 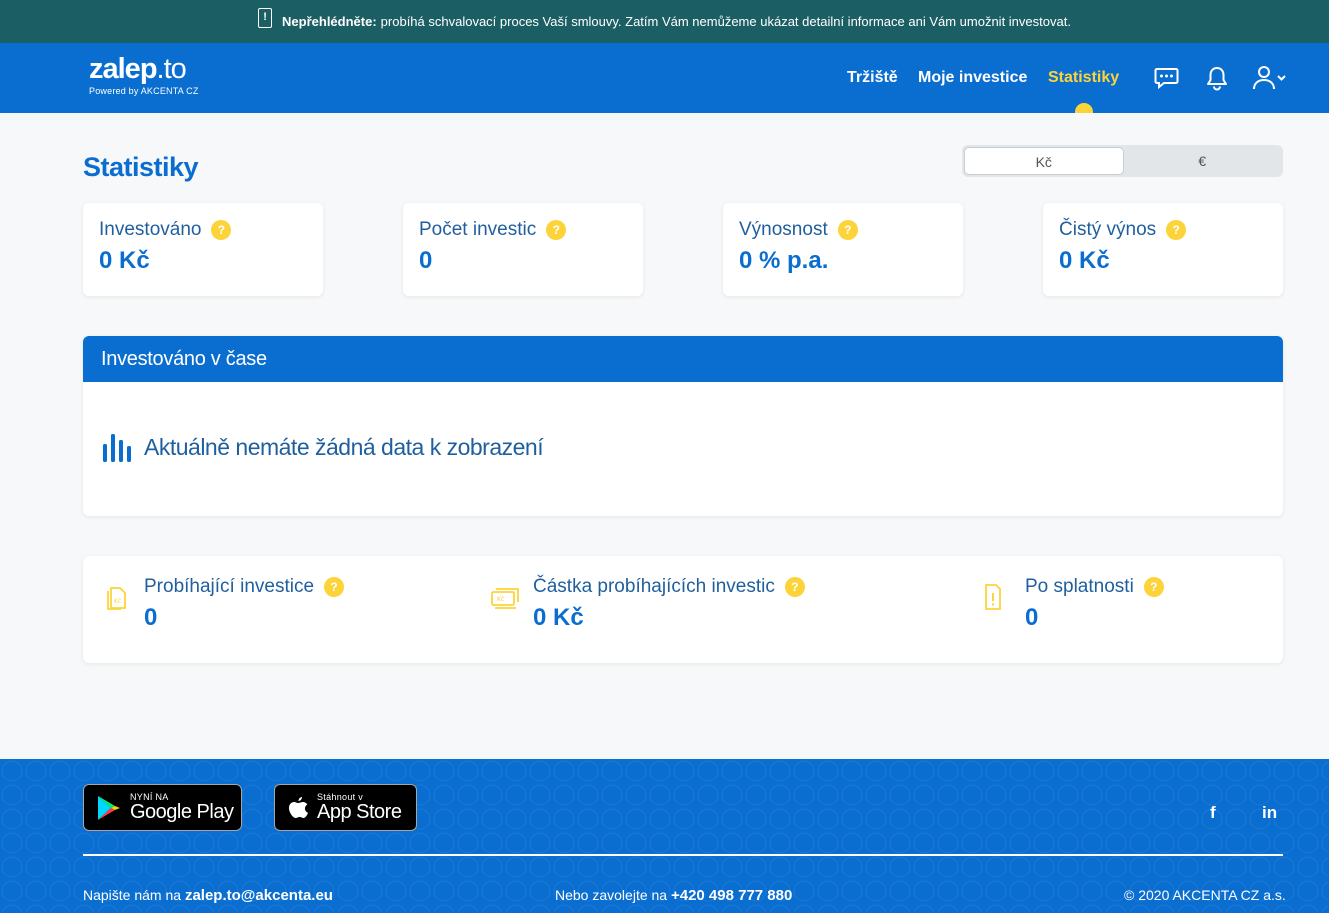 I want to click on footer-email-prefix: Napište nám na, so click(x=132, y=895).